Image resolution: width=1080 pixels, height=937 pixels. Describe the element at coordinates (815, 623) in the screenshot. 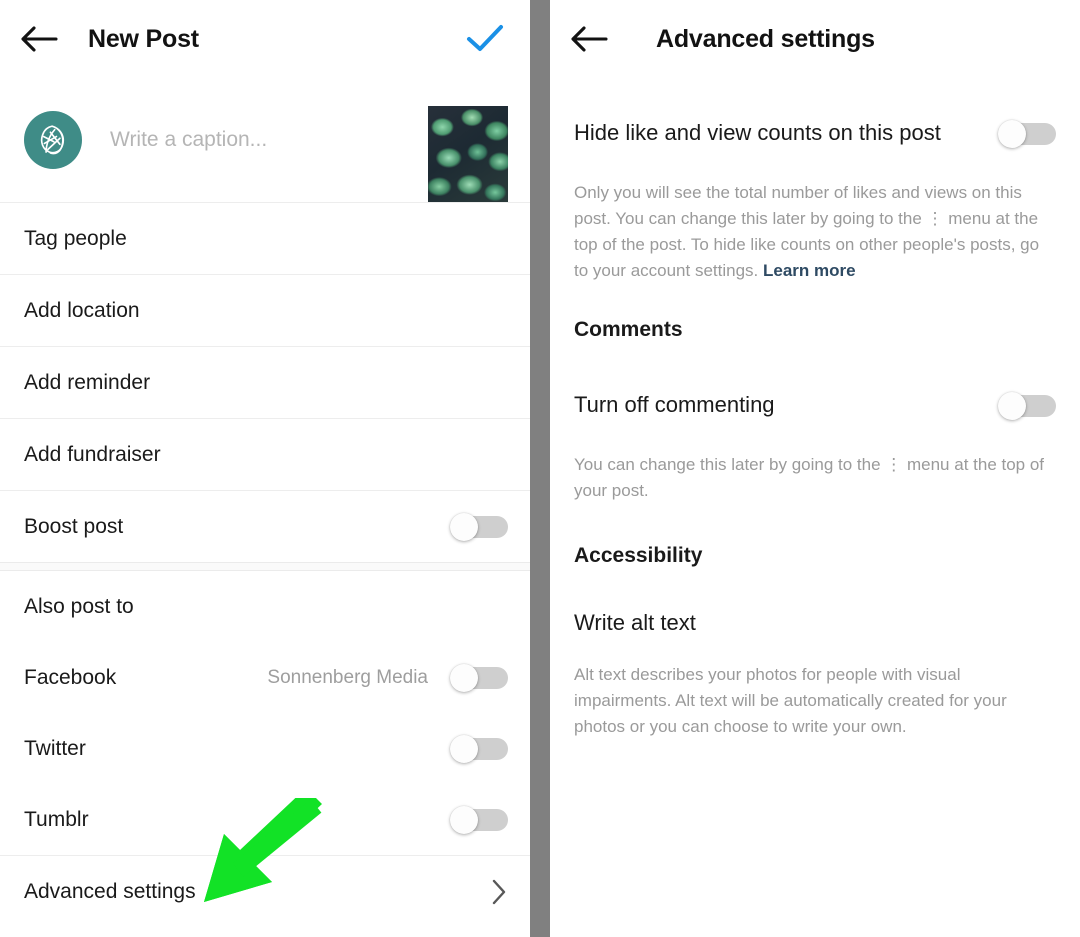

I see `write-alt-text-link: Write alt text` at that location.